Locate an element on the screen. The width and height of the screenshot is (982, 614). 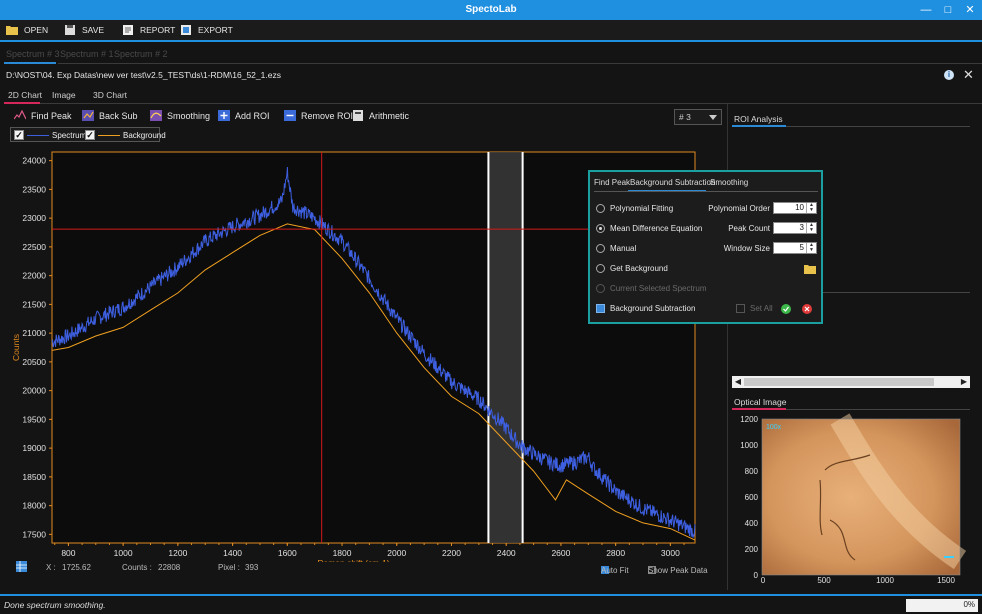
tab-spectrum-3: Spectrum # 3 is located at coordinates (33, 54).